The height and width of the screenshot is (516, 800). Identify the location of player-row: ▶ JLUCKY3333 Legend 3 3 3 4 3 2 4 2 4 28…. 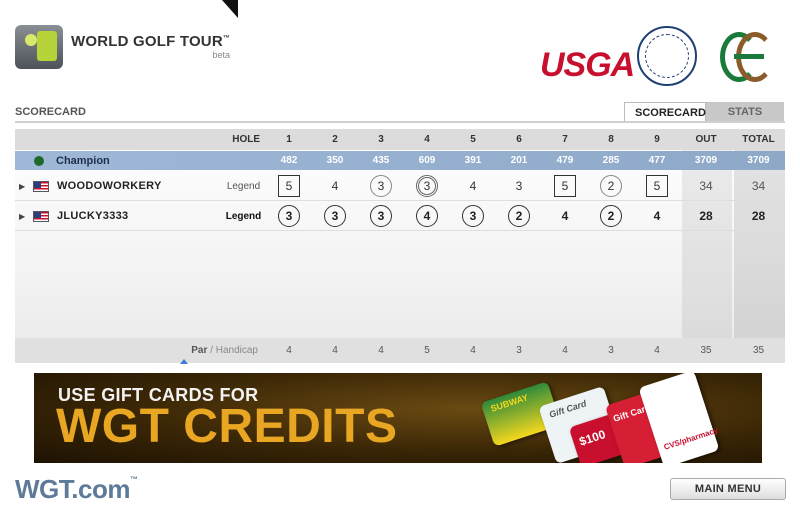
(400, 216).